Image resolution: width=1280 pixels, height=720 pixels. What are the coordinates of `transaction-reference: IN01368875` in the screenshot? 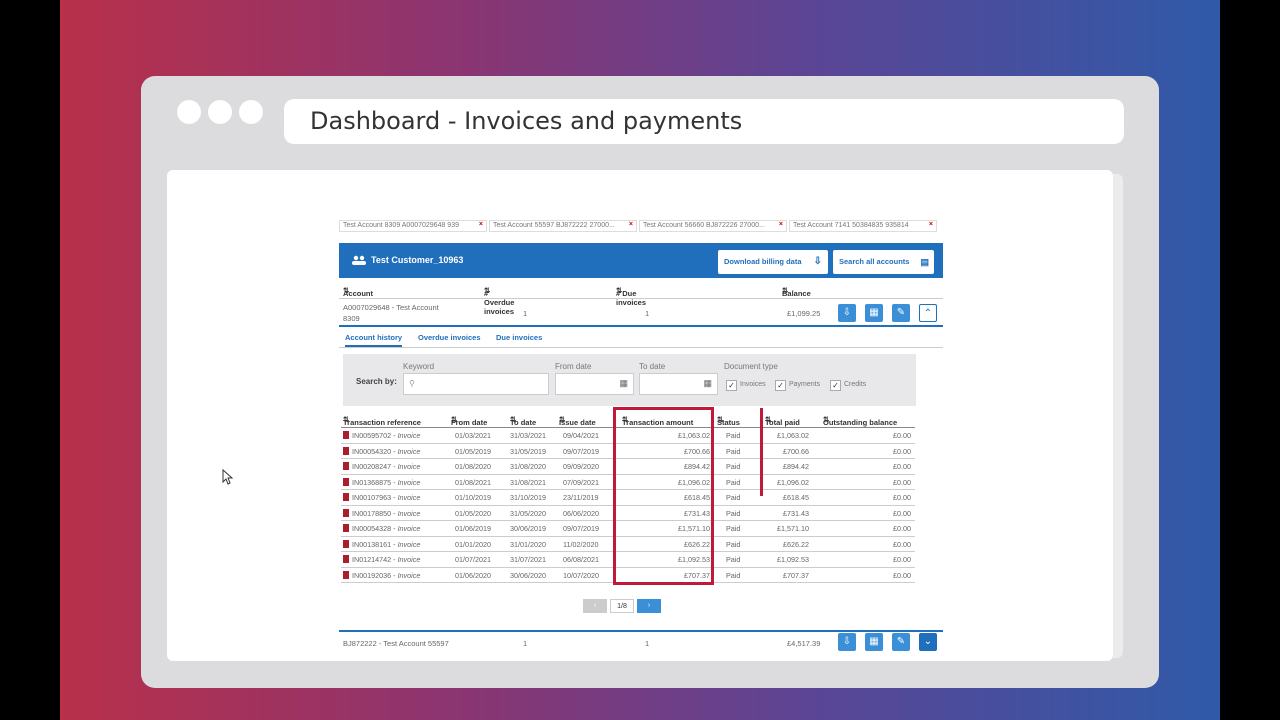 It's located at (371, 482).